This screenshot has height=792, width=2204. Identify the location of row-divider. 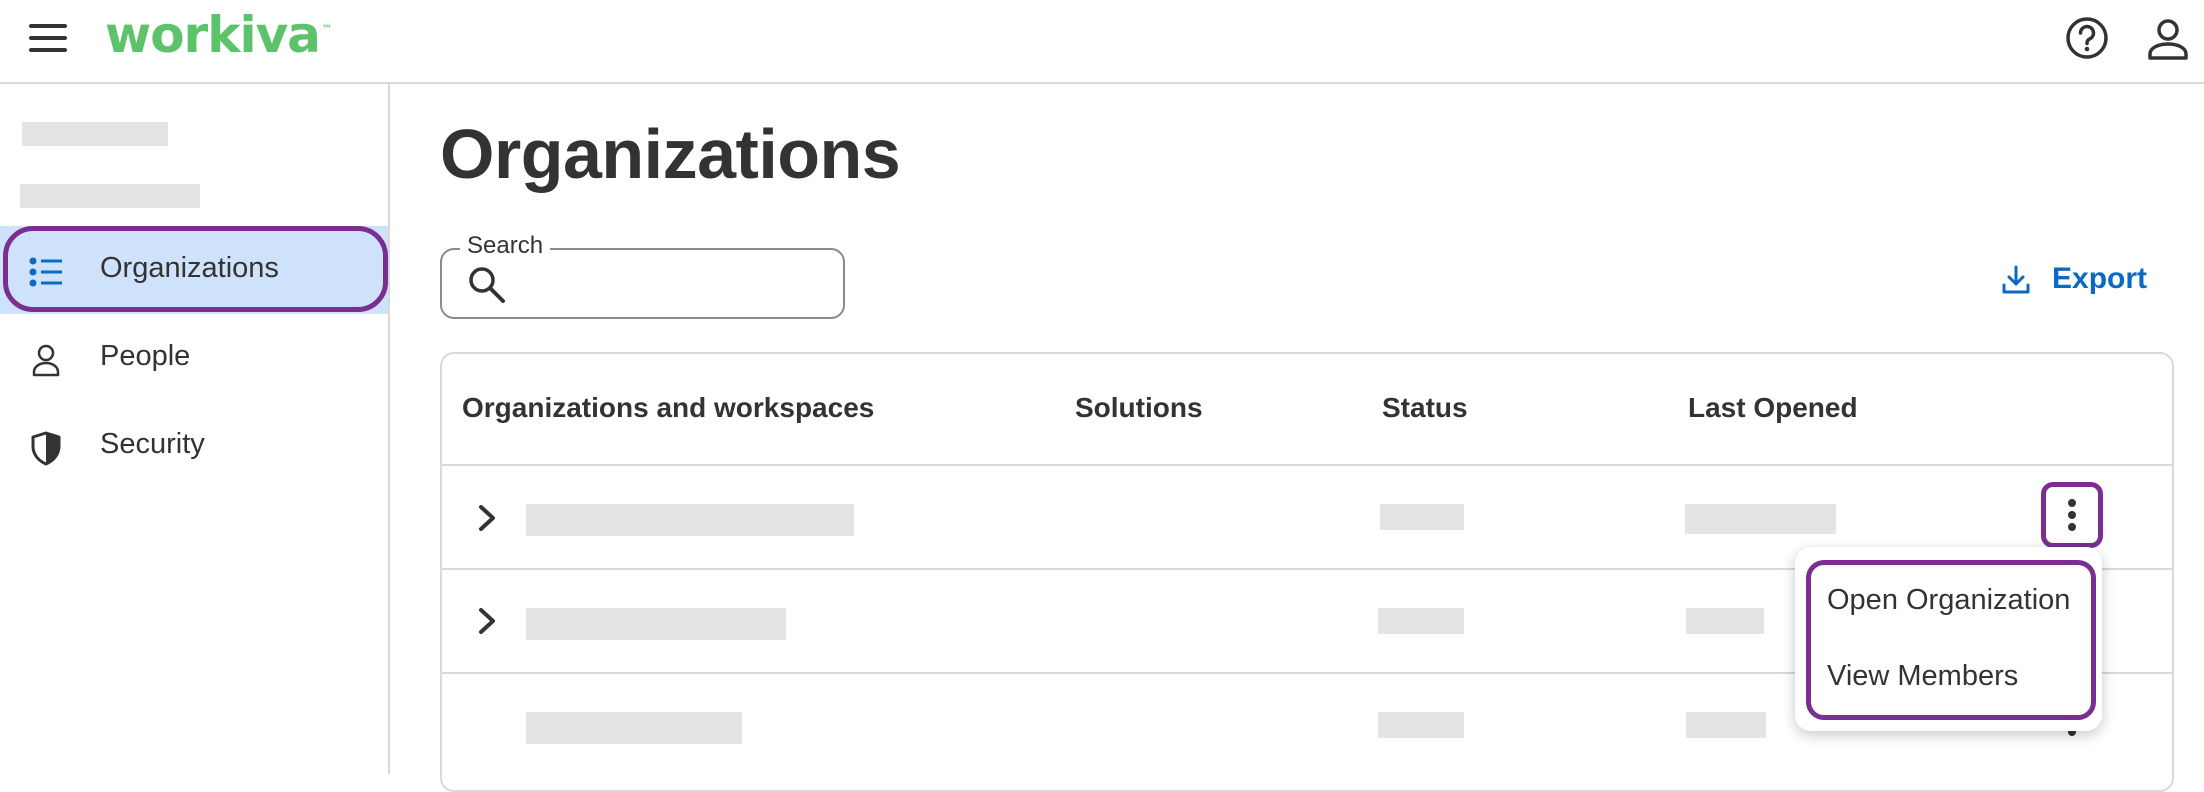
(1307, 465).